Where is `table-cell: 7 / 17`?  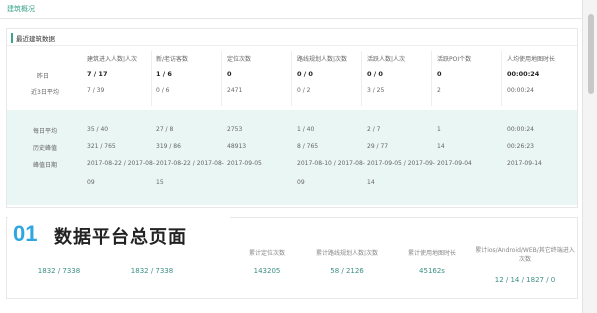
table-cell: 7 / 17 is located at coordinates (97, 74).